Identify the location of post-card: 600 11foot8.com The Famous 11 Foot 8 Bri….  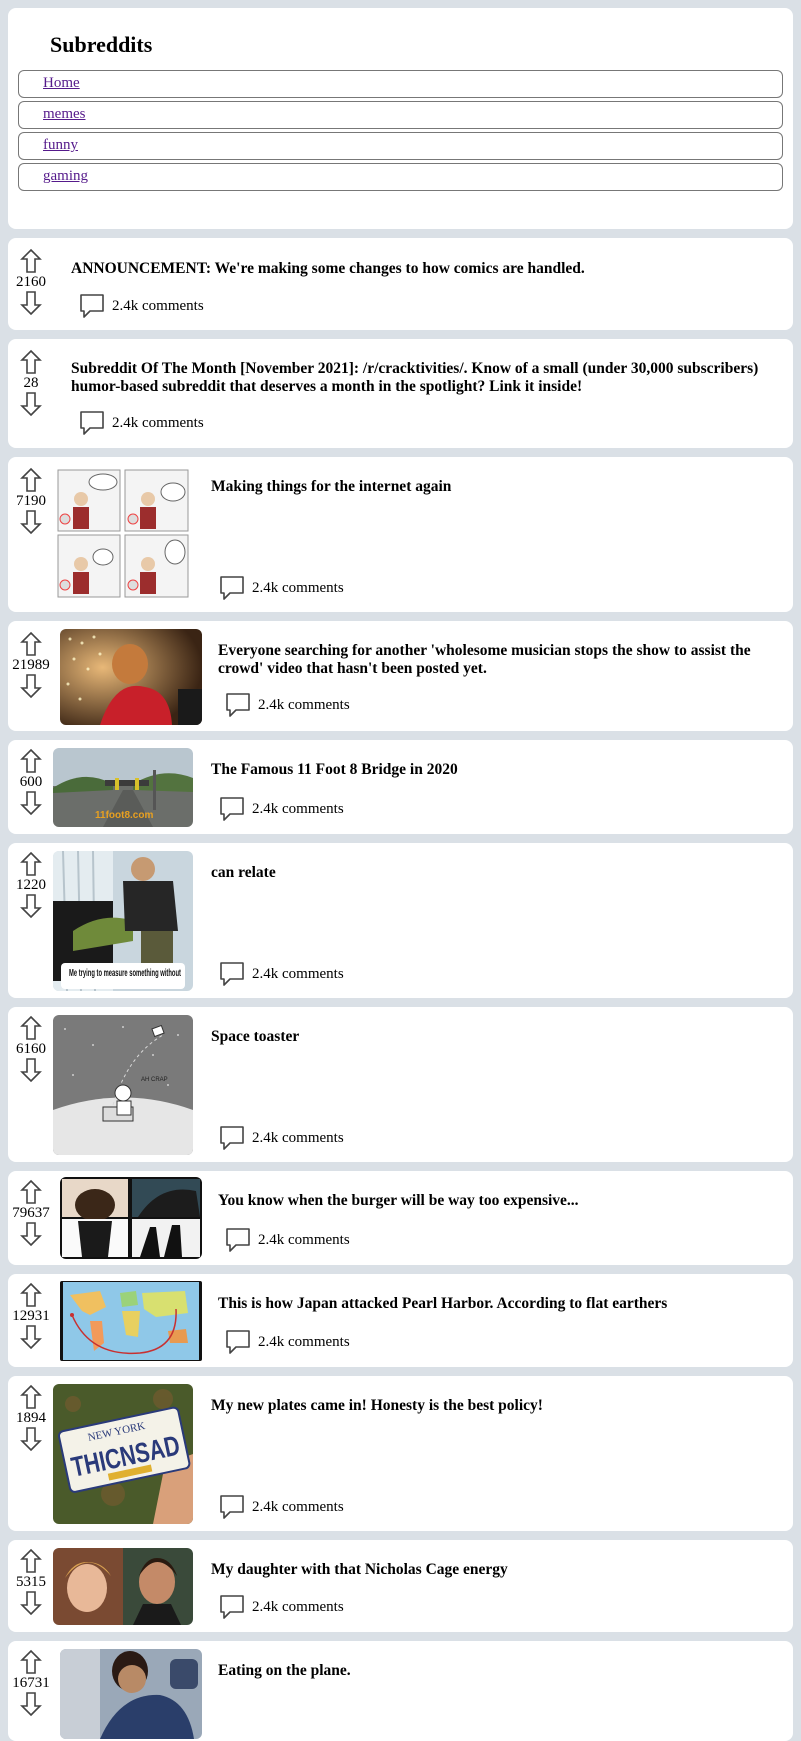
(400, 787).